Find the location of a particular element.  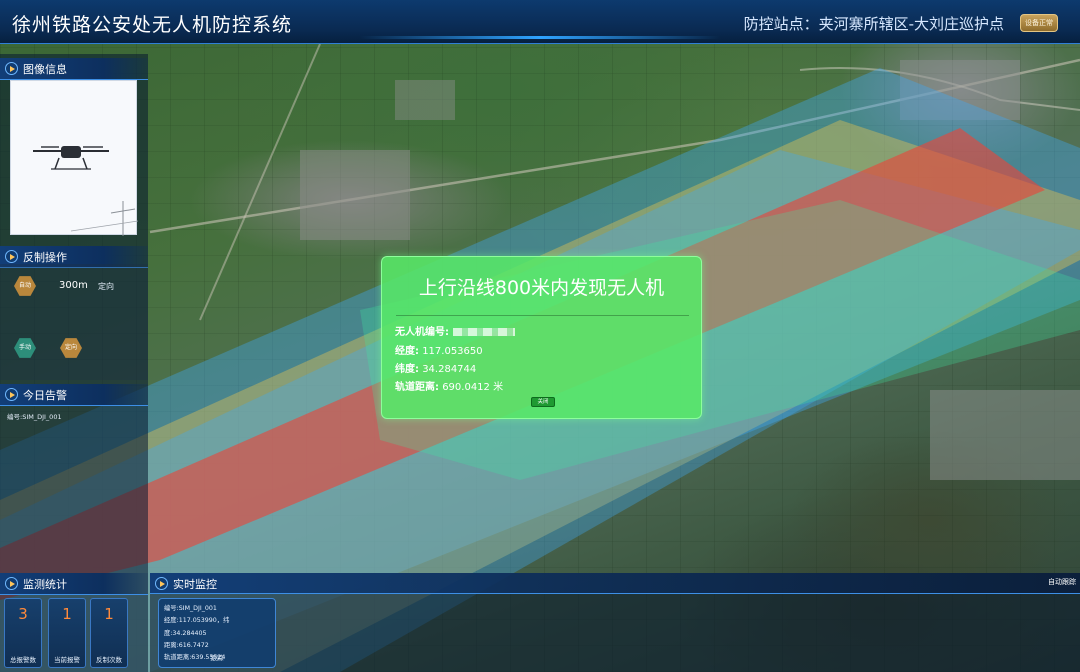

today-alarms-header: 今日告警 is located at coordinates (74, 395).